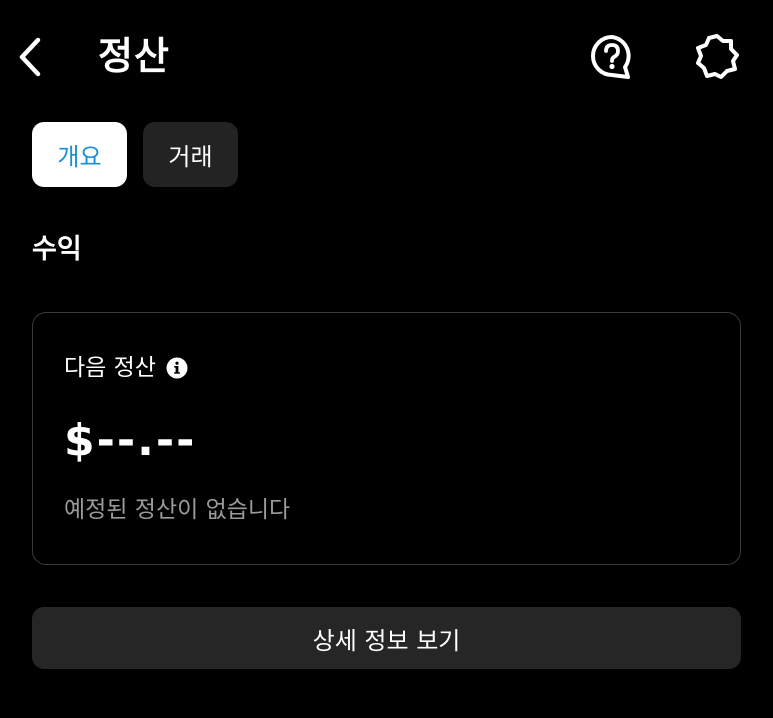 Image resolution: width=773 pixels, height=718 pixels. I want to click on back-button, so click(30, 57).